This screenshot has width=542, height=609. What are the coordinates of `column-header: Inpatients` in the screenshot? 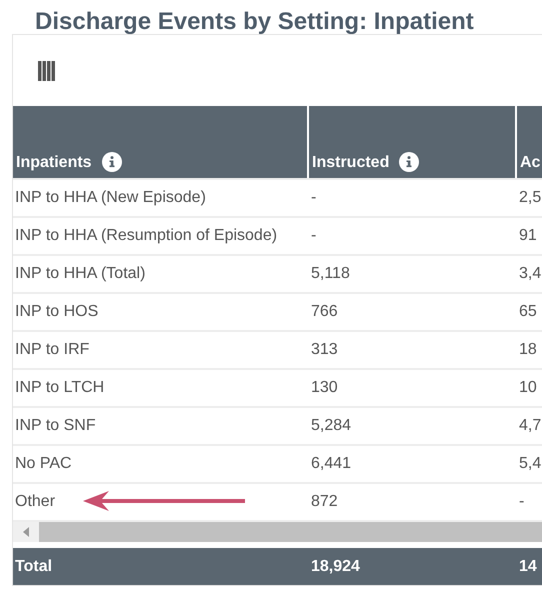 It's located at (160, 142).